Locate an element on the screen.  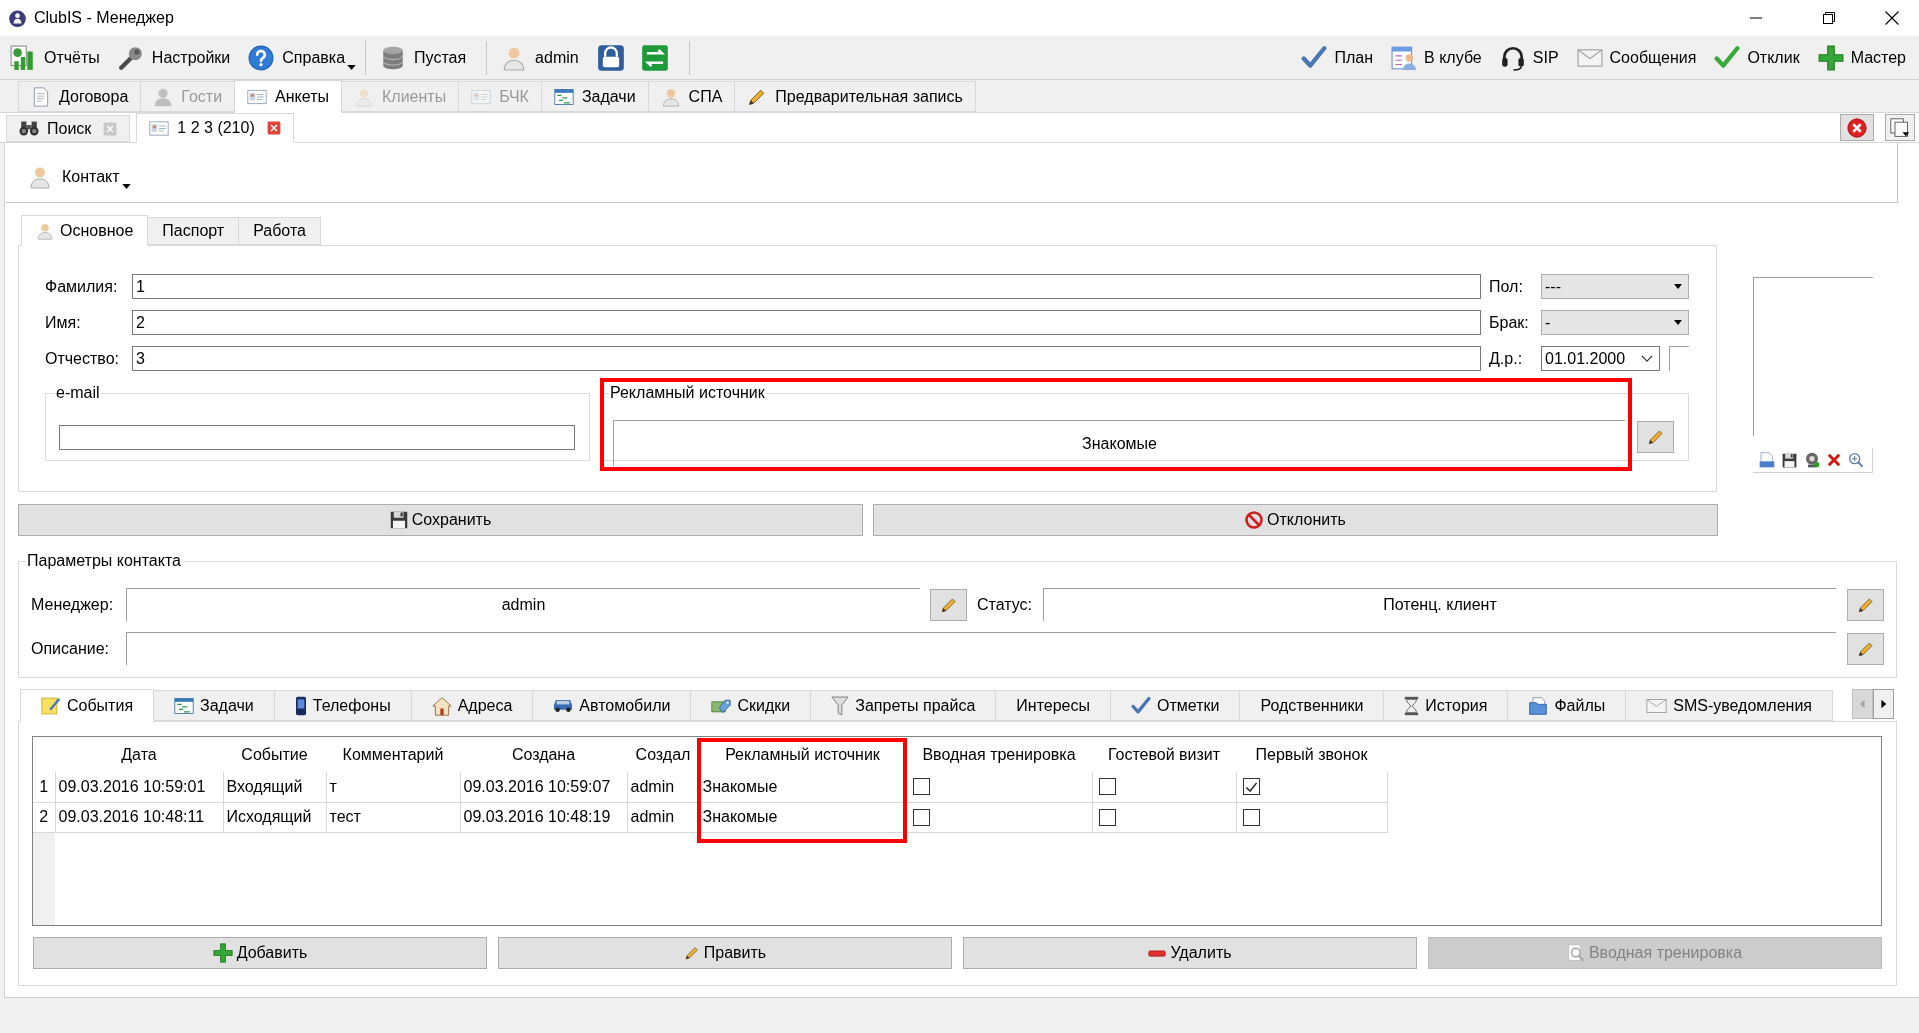
module-tab: Задачи is located at coordinates (594, 96).